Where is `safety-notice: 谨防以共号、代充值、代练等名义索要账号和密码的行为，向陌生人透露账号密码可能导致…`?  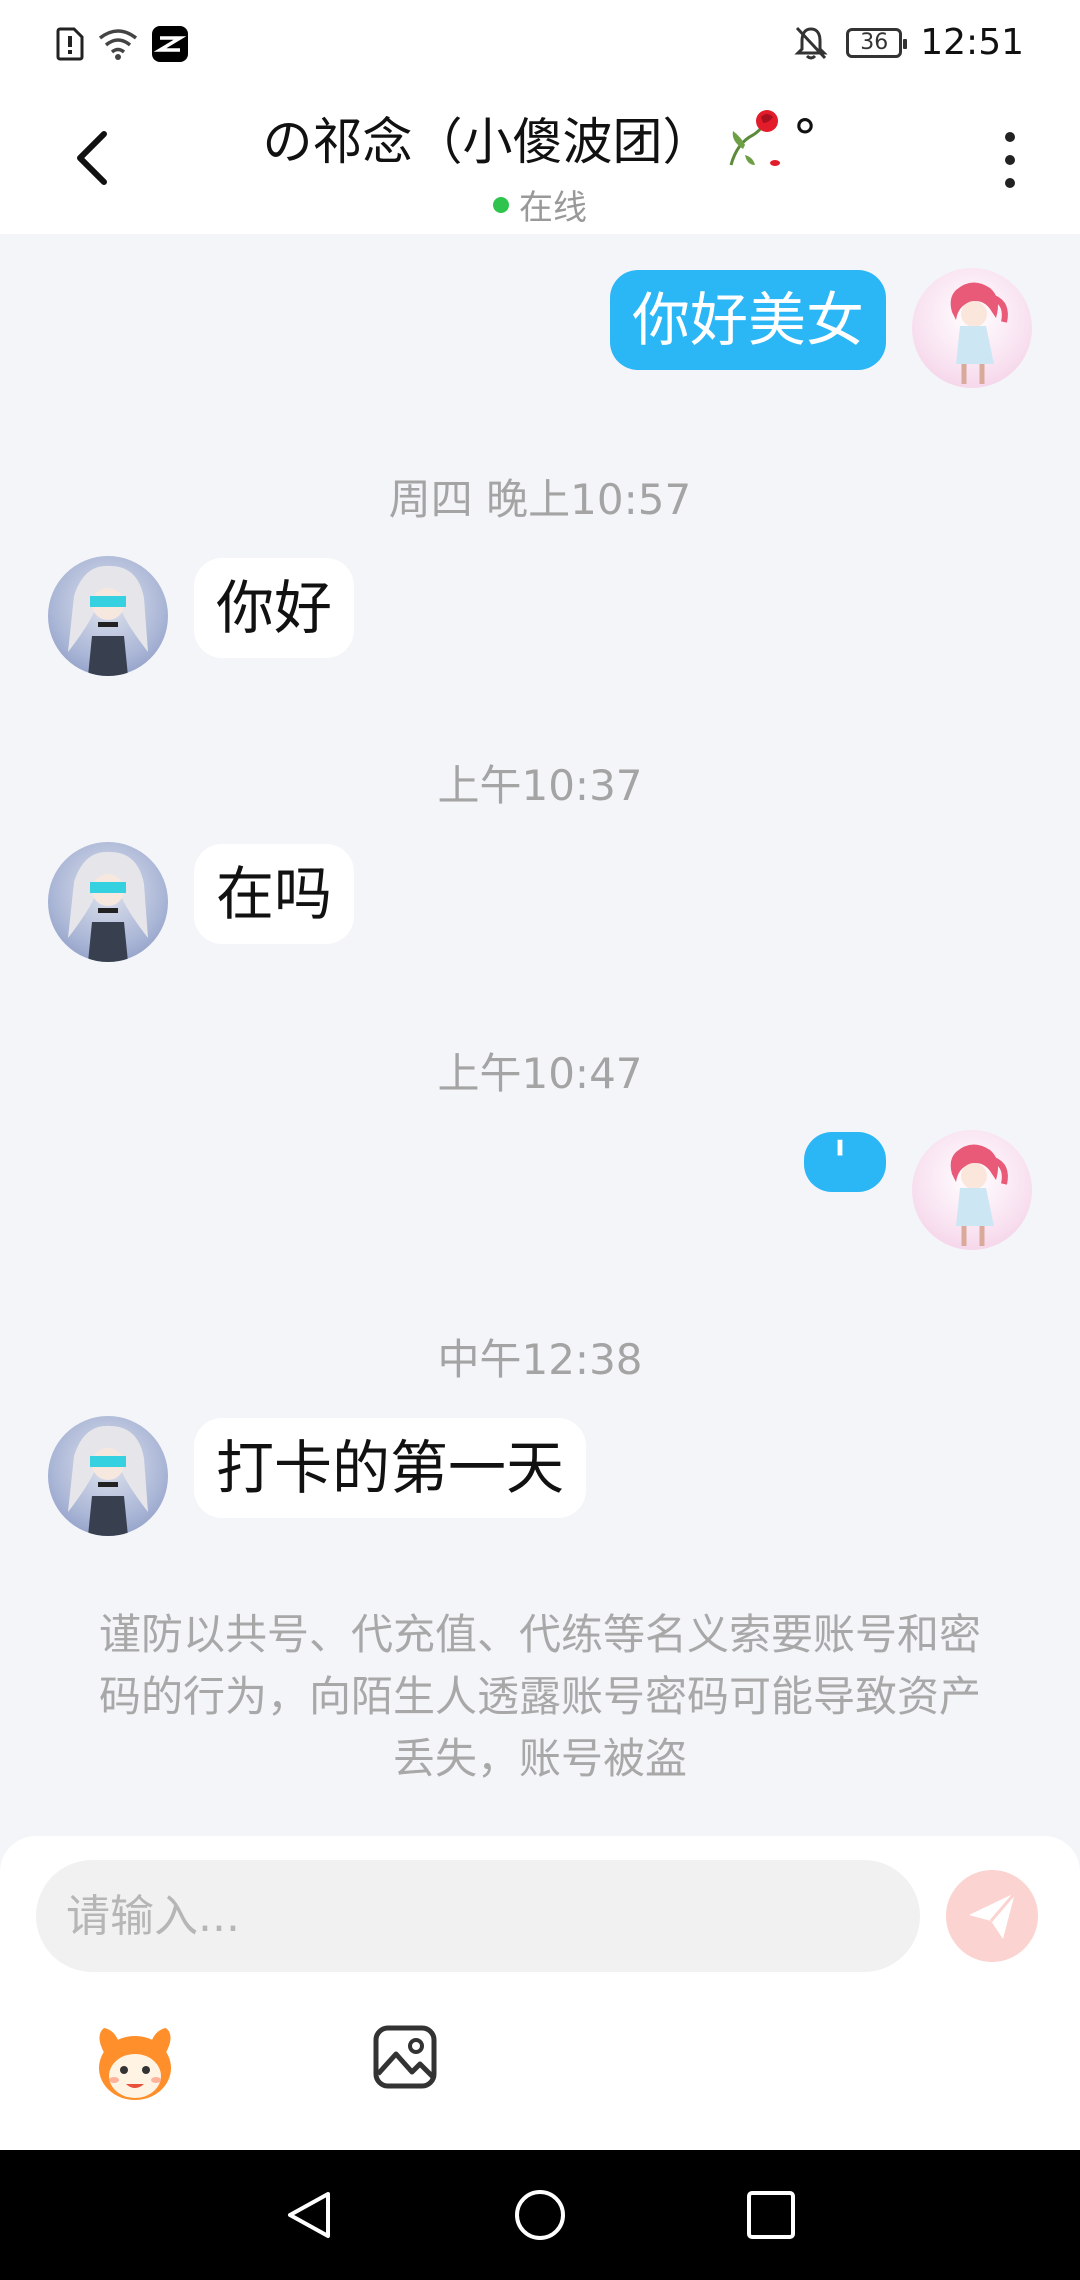
safety-notice: 谨防以共号、代充值、代练等名义索要账号和密码的行为，向陌生人透露账号密码可能导致… is located at coordinates (539, 1696).